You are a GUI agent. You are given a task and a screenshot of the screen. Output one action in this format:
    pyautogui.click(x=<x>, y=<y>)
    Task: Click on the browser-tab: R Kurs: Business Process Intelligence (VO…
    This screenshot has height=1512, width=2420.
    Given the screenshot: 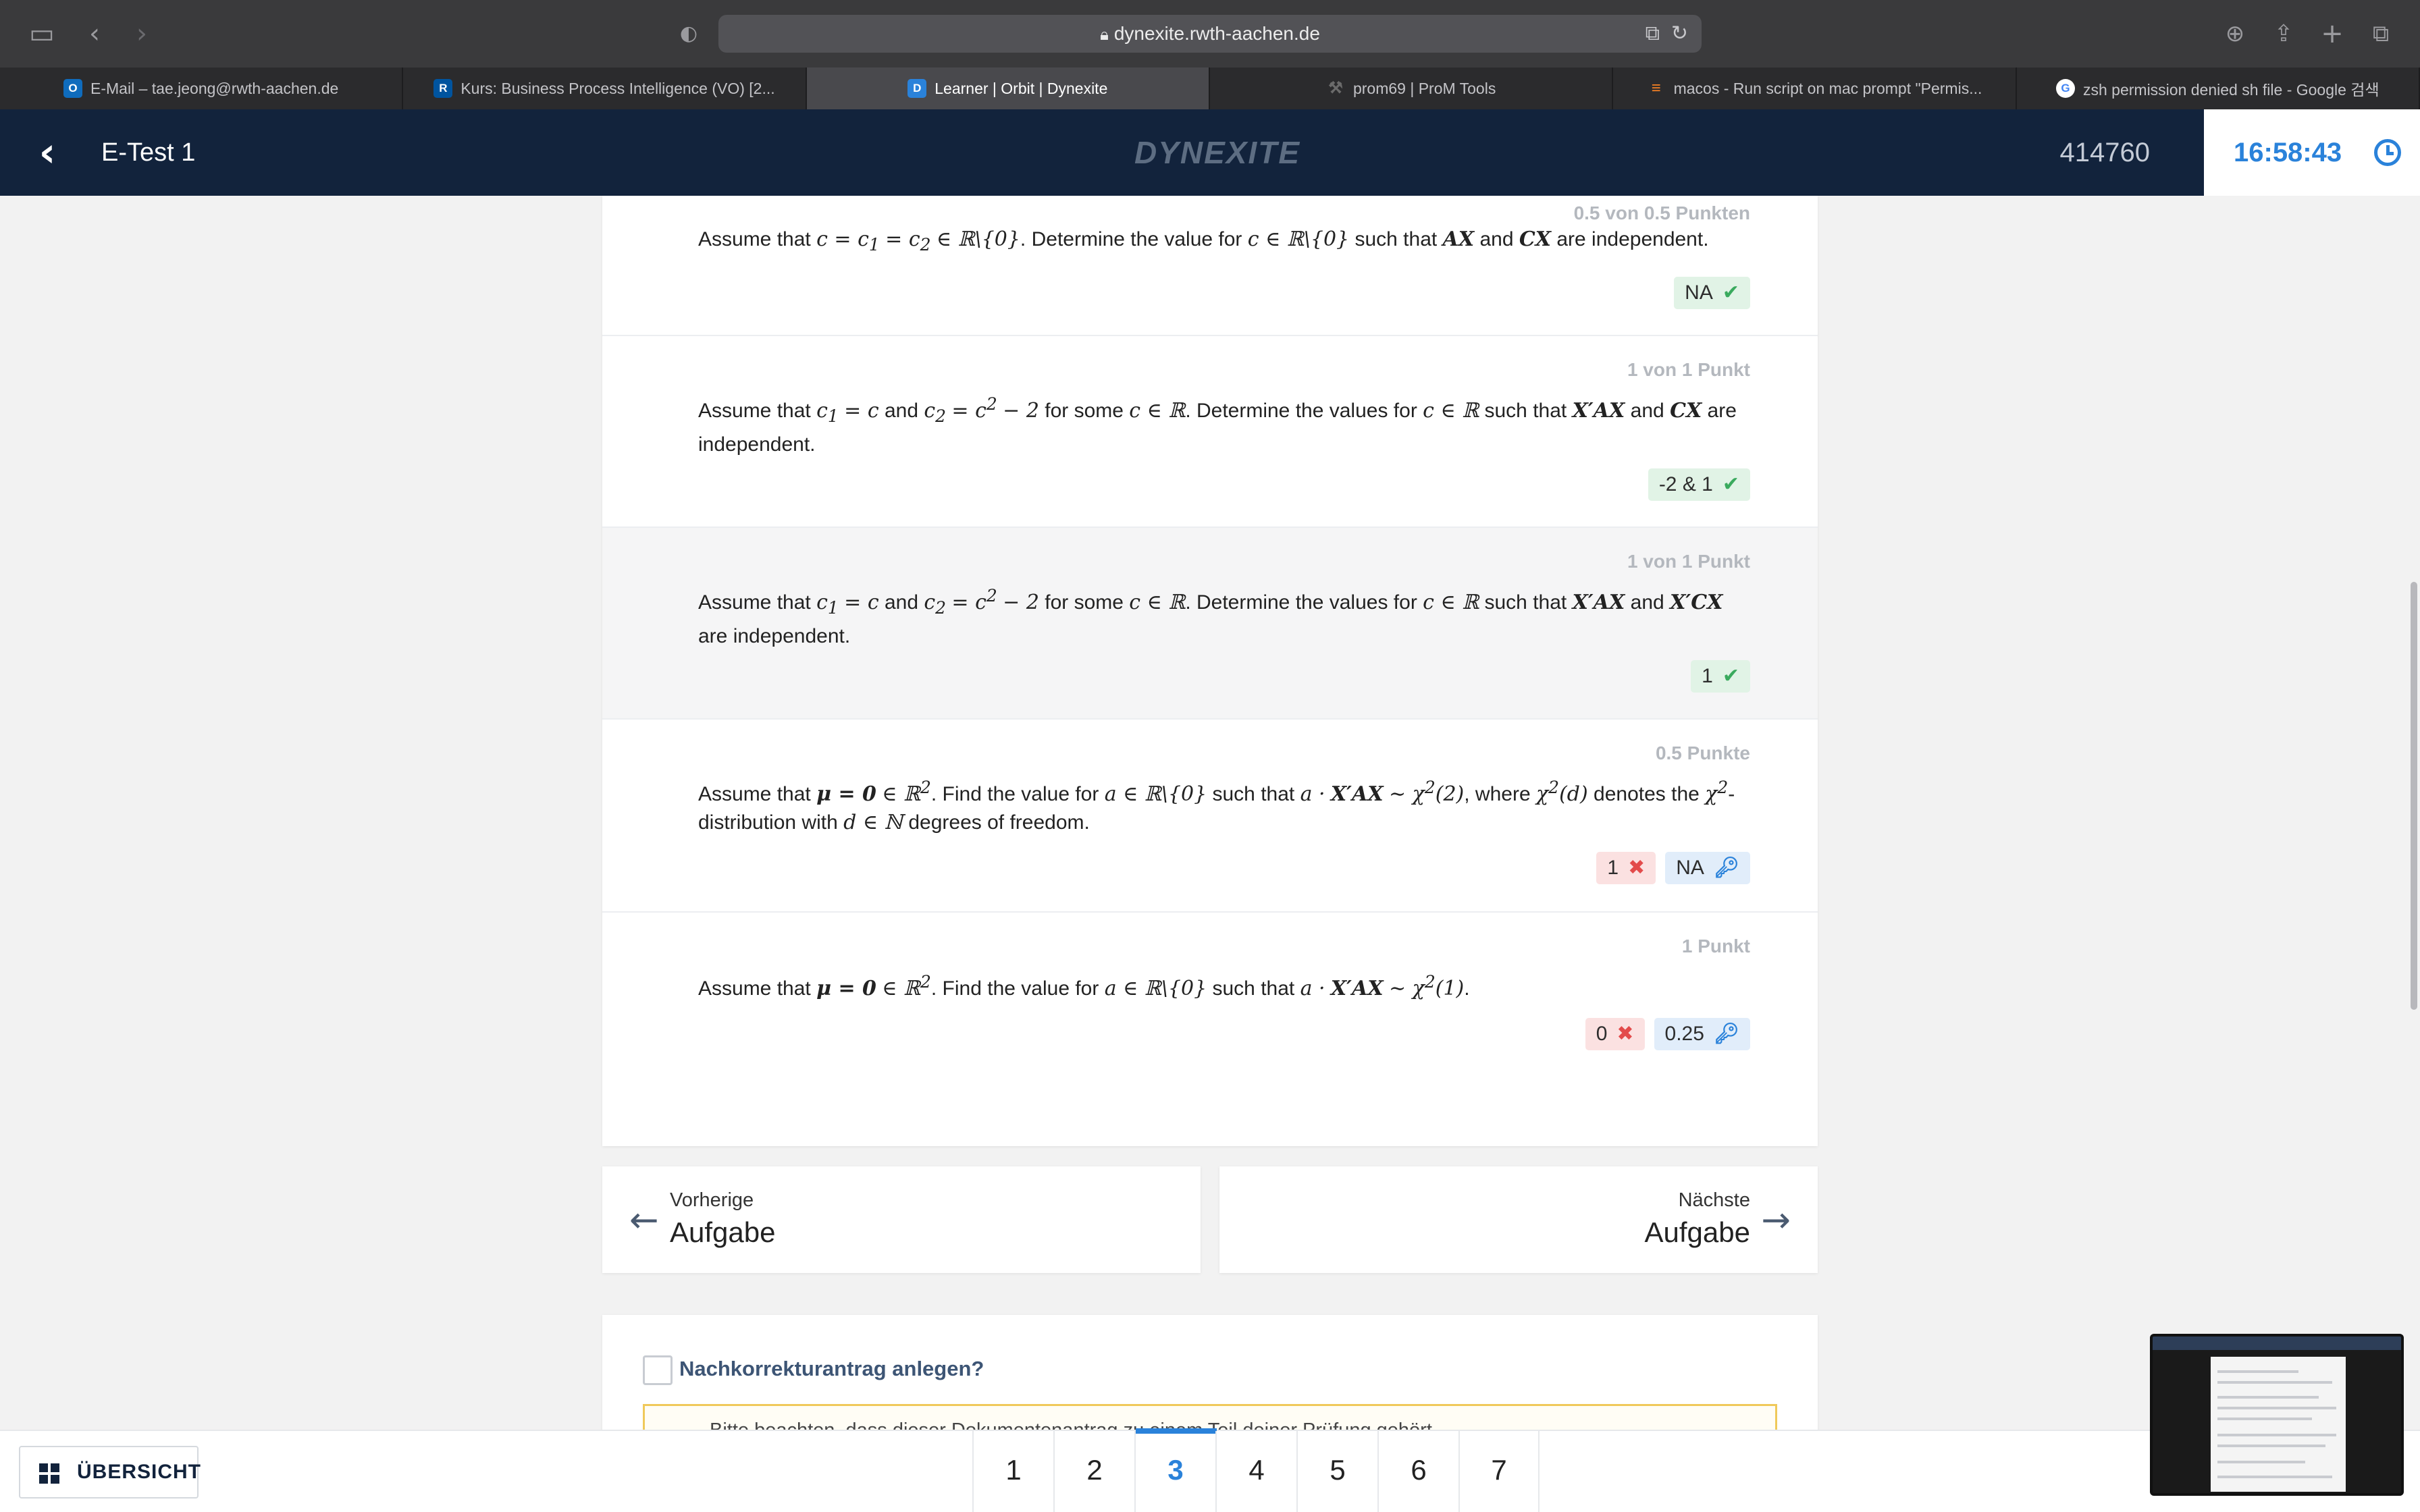 What is the action you would take?
    pyautogui.click(x=605, y=89)
    